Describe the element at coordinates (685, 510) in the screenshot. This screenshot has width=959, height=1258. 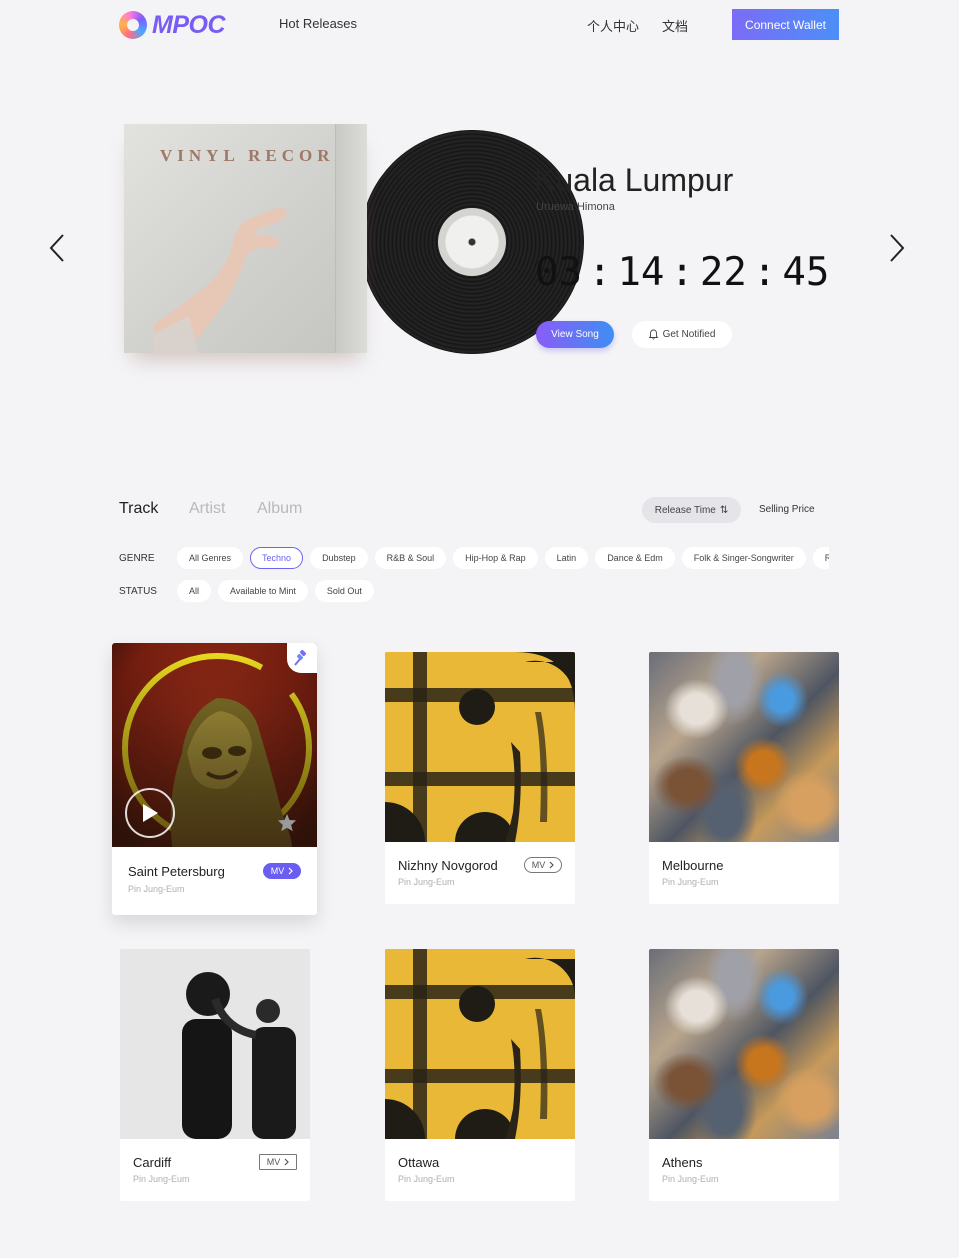
I see `sort-release-time-label: Release Time` at that location.